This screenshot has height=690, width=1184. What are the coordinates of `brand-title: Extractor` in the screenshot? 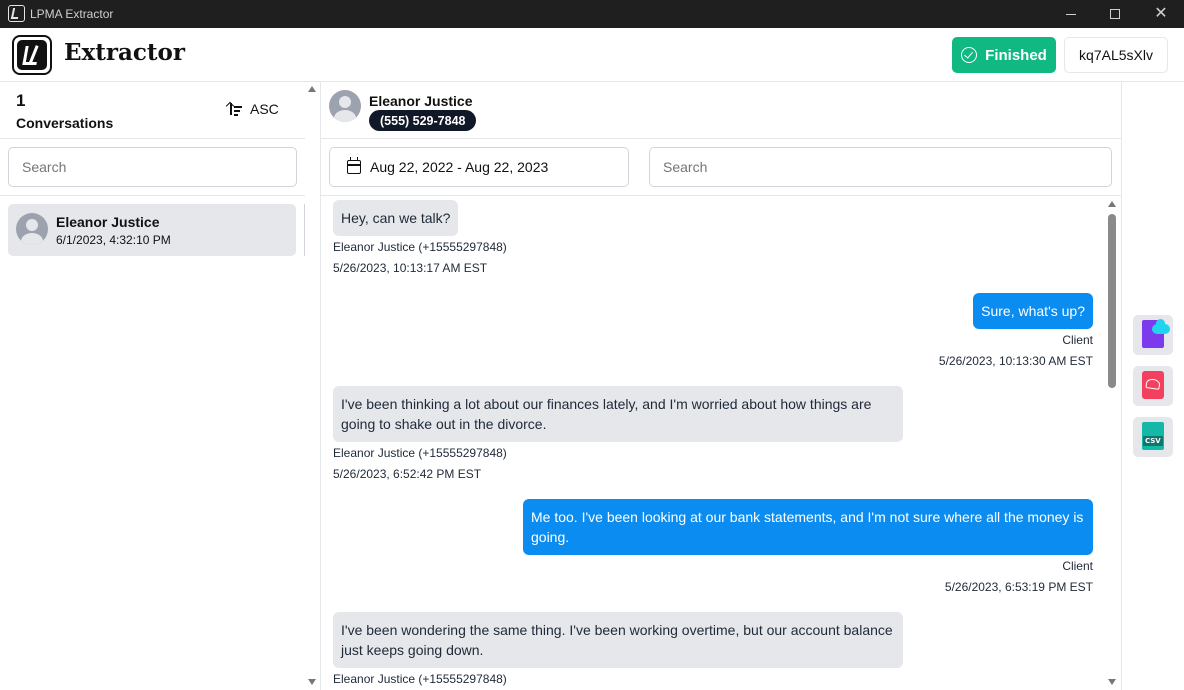 It's located at (124, 52).